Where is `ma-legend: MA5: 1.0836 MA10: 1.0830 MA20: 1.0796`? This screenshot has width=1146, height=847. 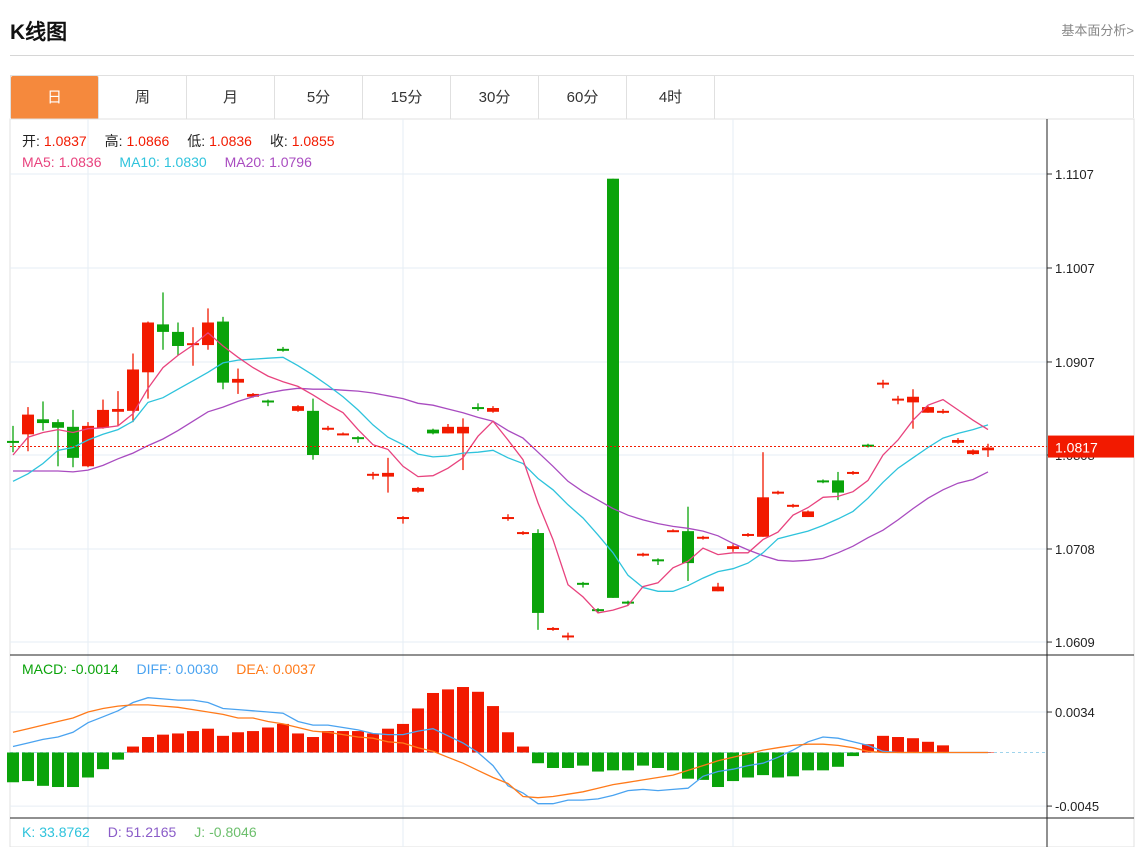
ma-legend: MA5: 1.0836 MA10: 1.0830 MA20: 1.0796 is located at coordinates (169, 162).